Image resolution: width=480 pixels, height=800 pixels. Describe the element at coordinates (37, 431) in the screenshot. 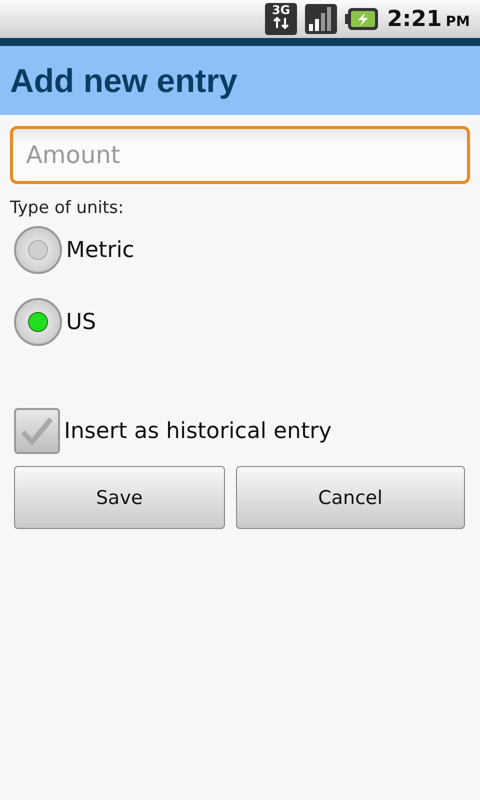

I see `checkbox` at that location.